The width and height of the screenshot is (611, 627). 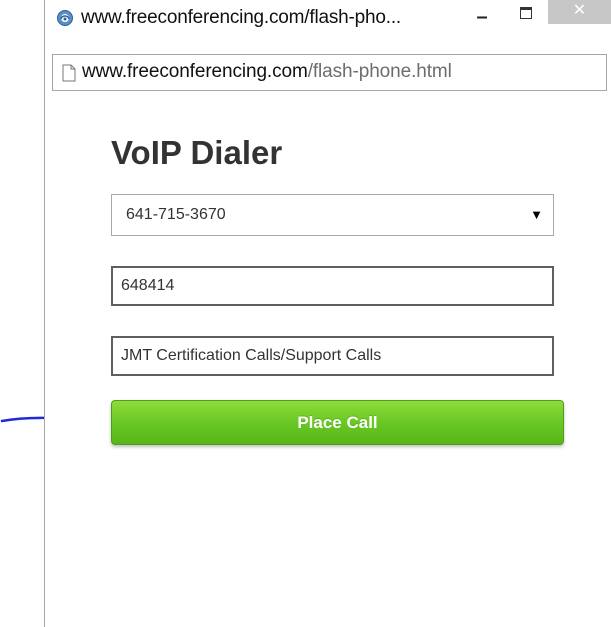 What do you see at coordinates (65, 18) in the screenshot?
I see `site-favicon-icon` at bounding box center [65, 18].